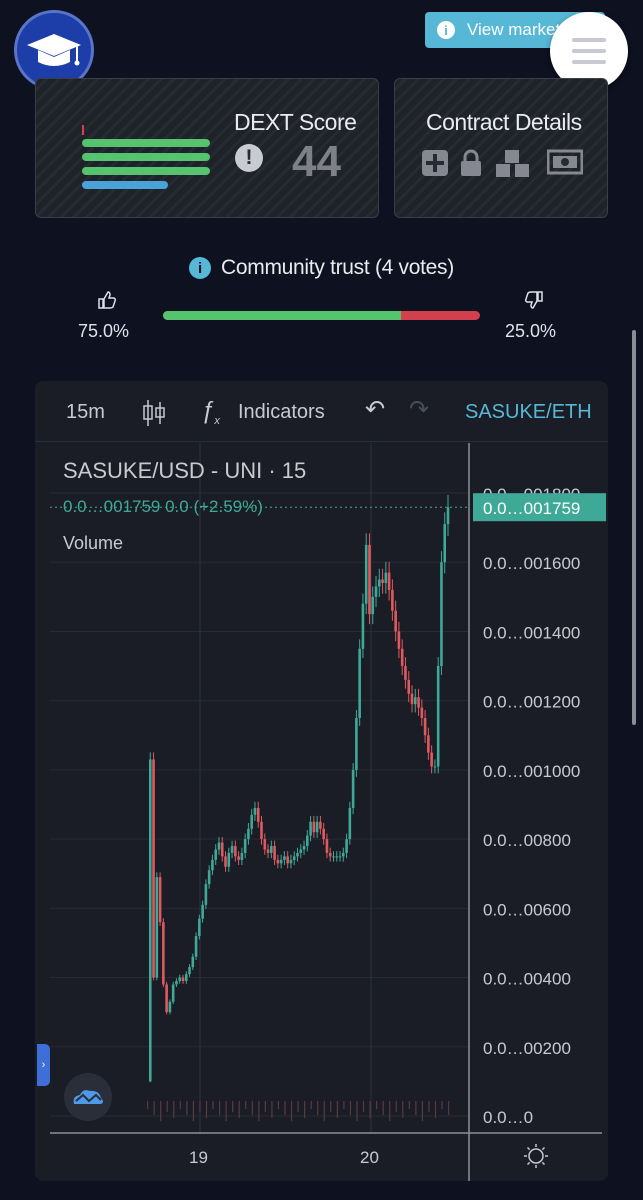 The image size is (643, 1200). Describe the element at coordinates (534, 300) in the screenshot. I see `thumbs-down-icon` at that location.